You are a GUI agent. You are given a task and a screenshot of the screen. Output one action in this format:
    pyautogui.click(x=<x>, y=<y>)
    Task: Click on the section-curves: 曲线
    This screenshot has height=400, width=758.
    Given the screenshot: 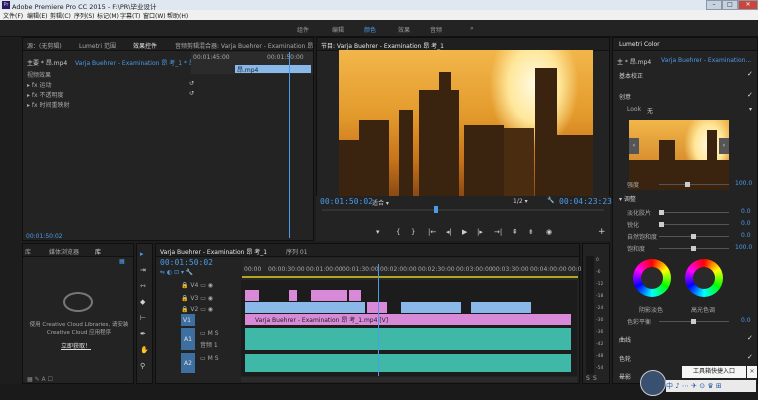 What is the action you would take?
    pyautogui.click(x=625, y=339)
    